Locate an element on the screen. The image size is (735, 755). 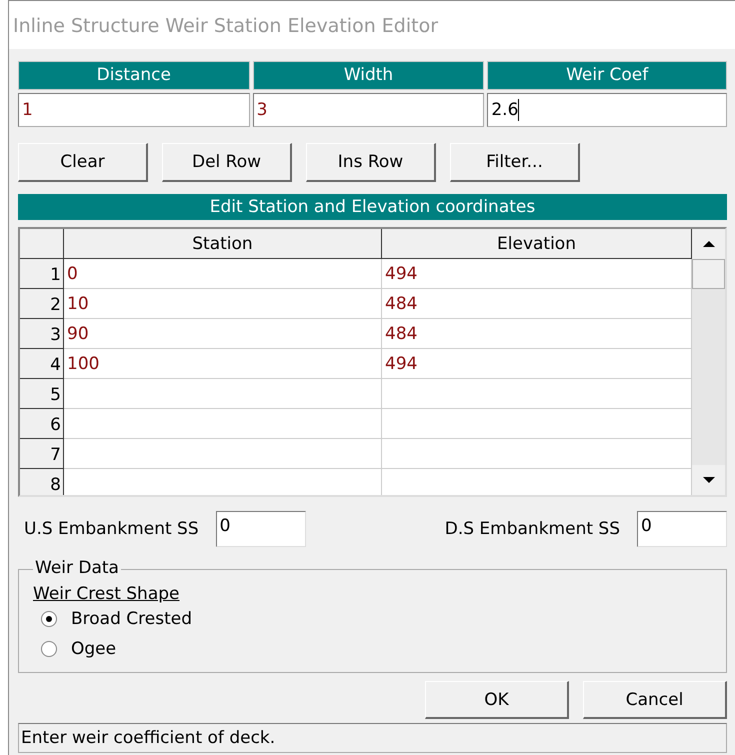
field-label: D.S Embankment SS is located at coordinates (532, 529).